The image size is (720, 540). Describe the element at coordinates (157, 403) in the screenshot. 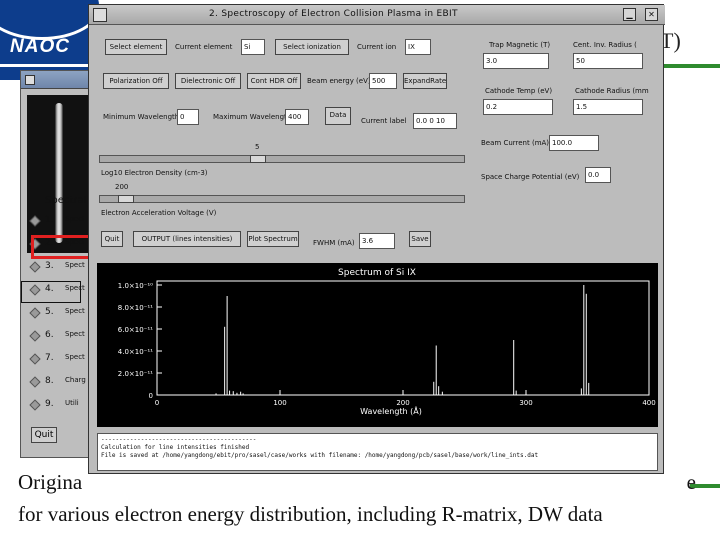

I see `x-tick-label: 0` at that location.